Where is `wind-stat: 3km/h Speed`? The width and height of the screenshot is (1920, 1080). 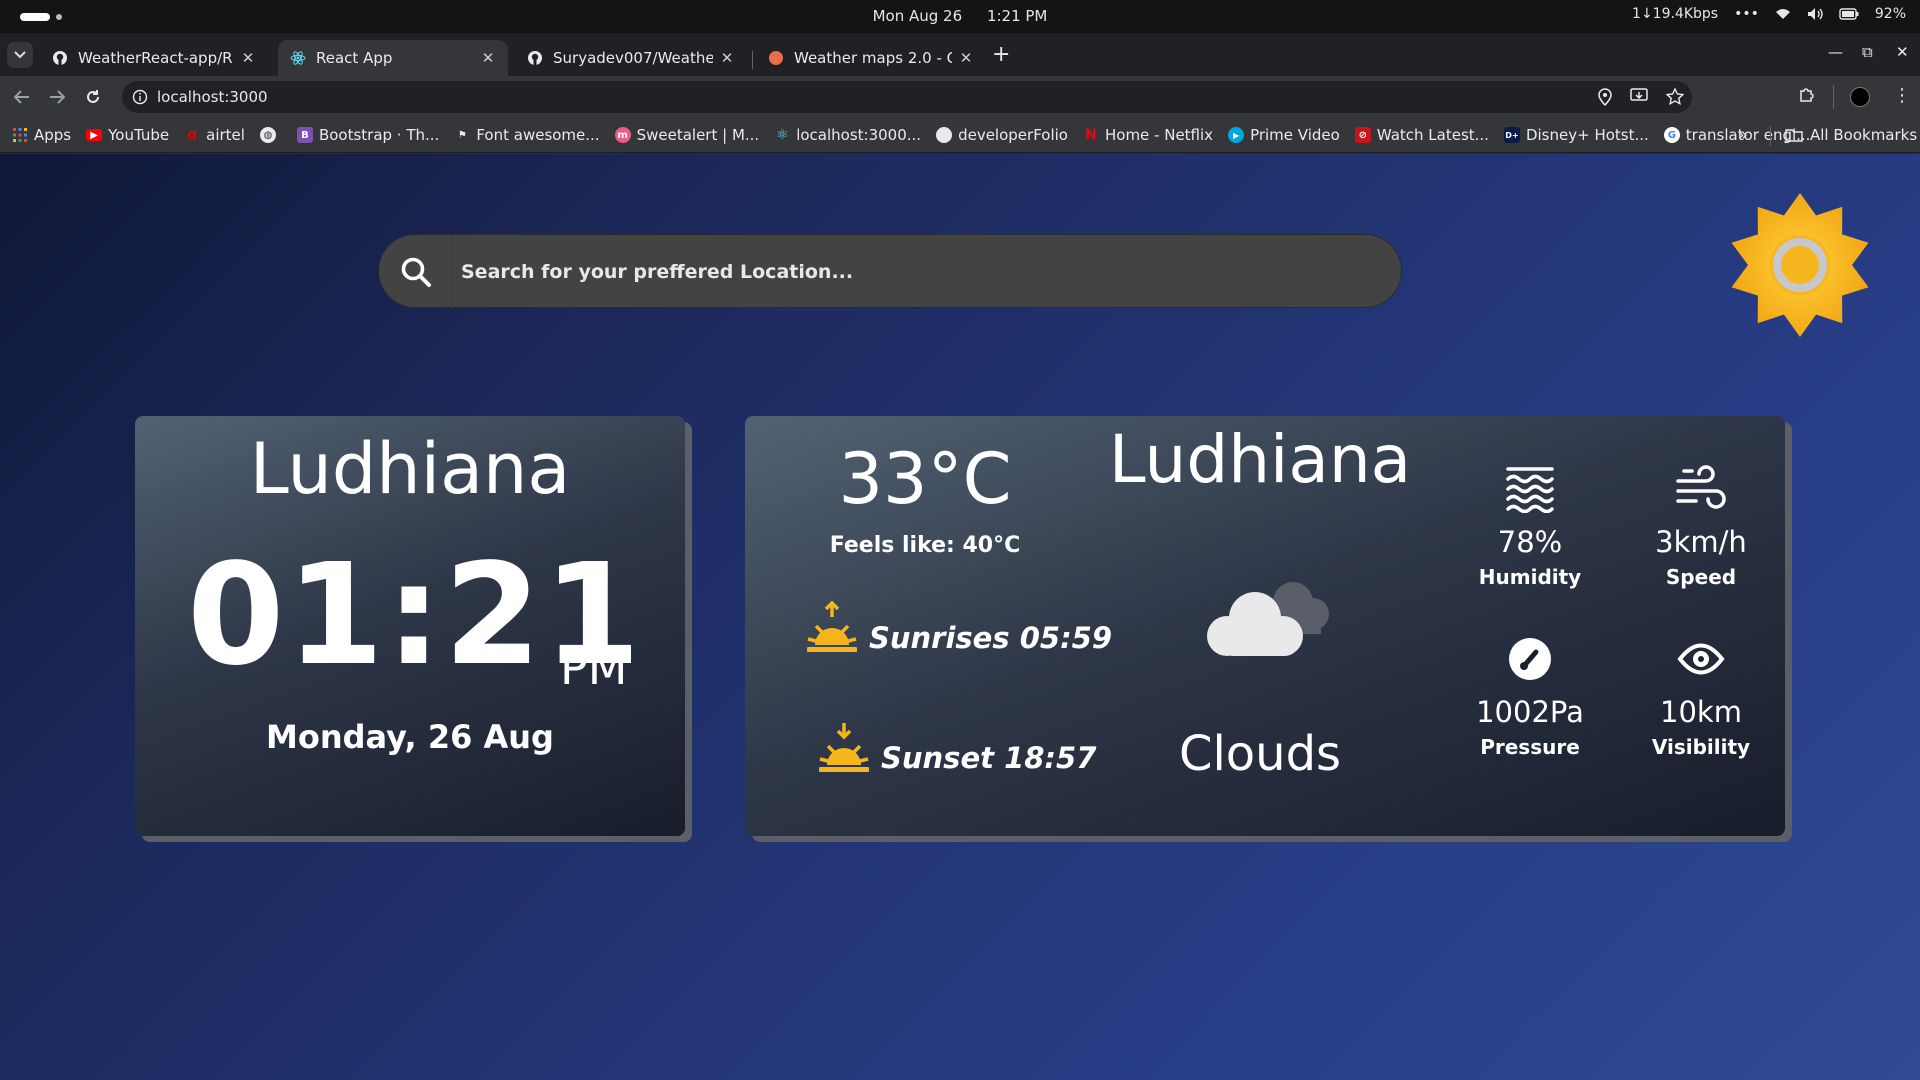 wind-stat: 3km/h Speed is located at coordinates (1701, 525).